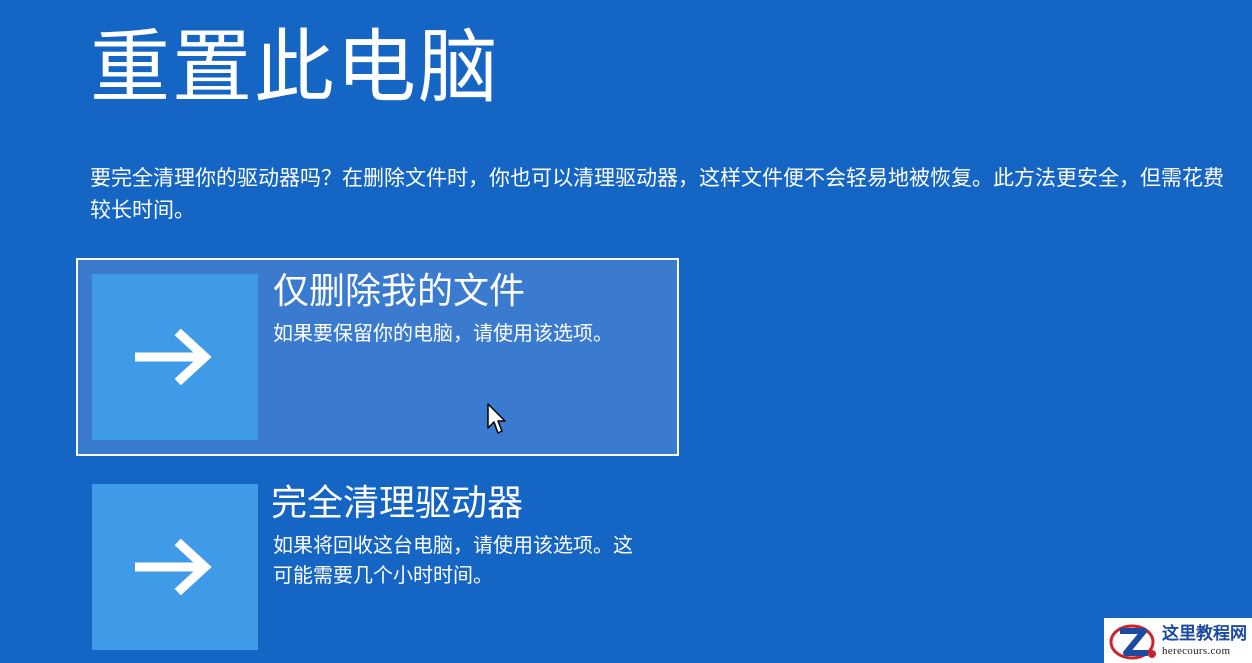  What do you see at coordinates (399, 291) in the screenshot?
I see `option-title: 仅删除我的文件` at bounding box center [399, 291].